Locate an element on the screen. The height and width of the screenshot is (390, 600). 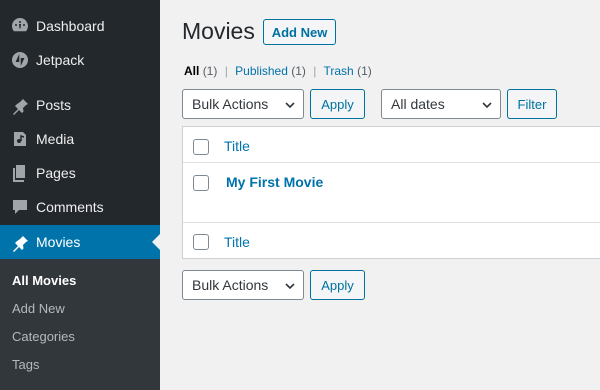
sidebar-item-comments: Comments is located at coordinates (80, 207).